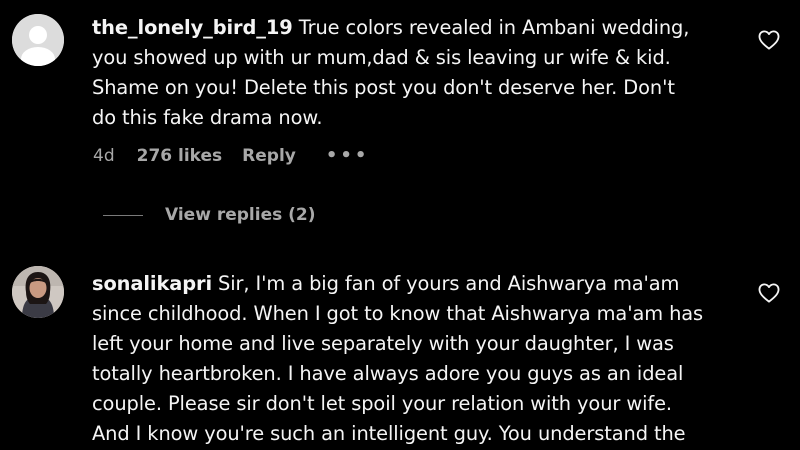  I want to click on divider, so click(123, 215).